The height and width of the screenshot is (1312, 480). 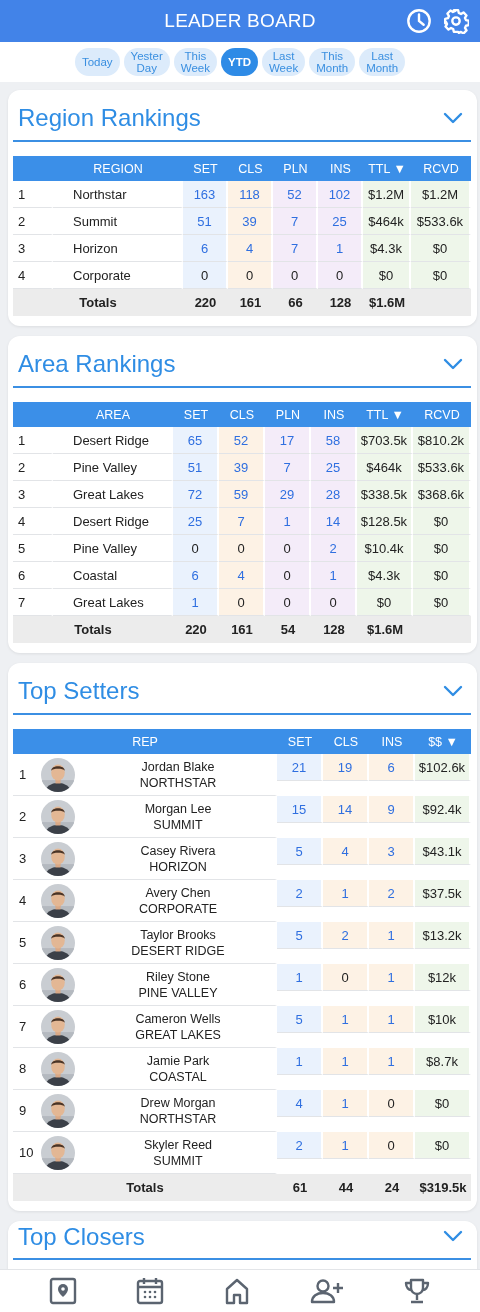 What do you see at coordinates (23, 1068) in the screenshot?
I see `rank-number: 8` at bounding box center [23, 1068].